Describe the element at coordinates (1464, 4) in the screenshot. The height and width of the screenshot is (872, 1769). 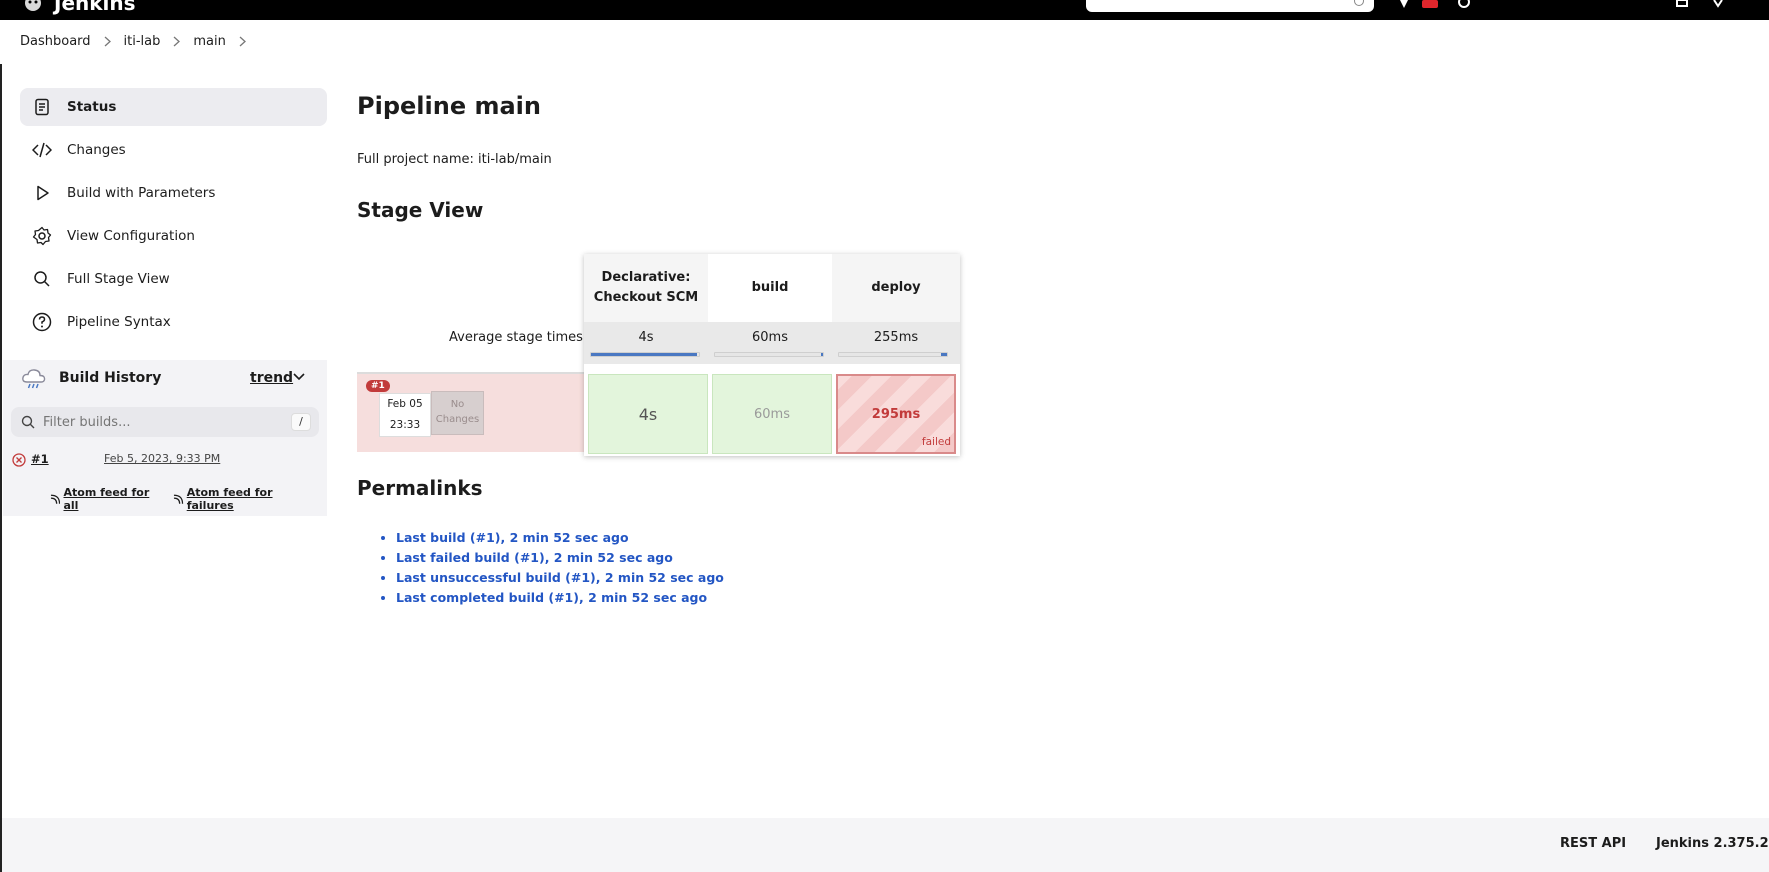
I see `security-icon` at that location.